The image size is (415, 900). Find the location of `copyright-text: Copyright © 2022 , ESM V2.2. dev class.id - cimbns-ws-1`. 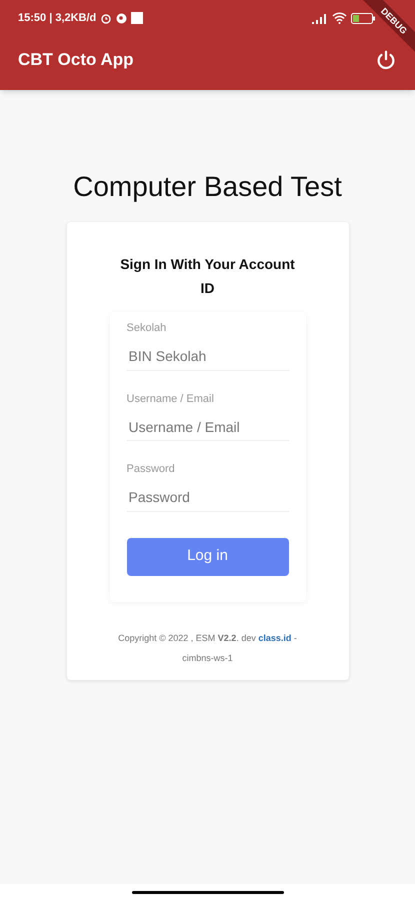

copyright-text: Copyright © 2022 , ESM V2.2. dev class.id - cimbns-ws-1 is located at coordinates (207, 648).